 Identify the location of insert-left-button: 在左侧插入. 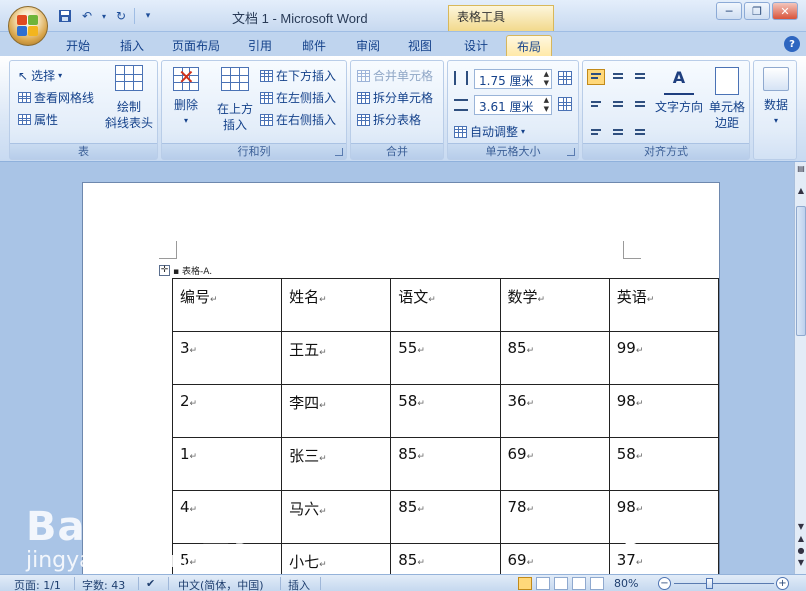
(298, 97).